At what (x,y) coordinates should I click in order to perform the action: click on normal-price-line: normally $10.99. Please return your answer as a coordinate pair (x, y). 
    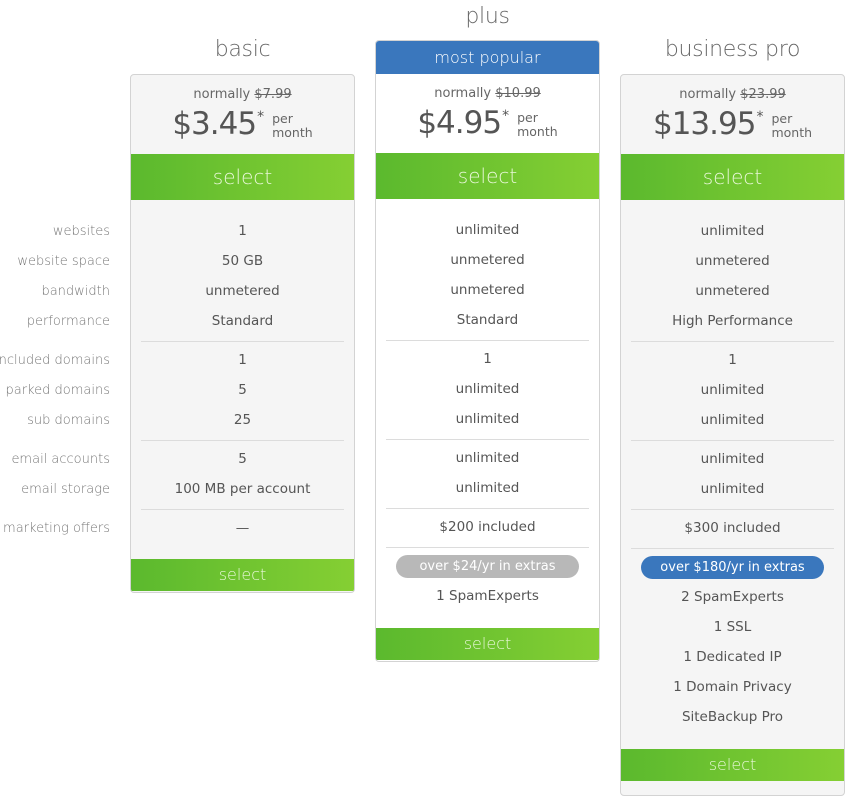
    Looking at the image, I should click on (487, 93).